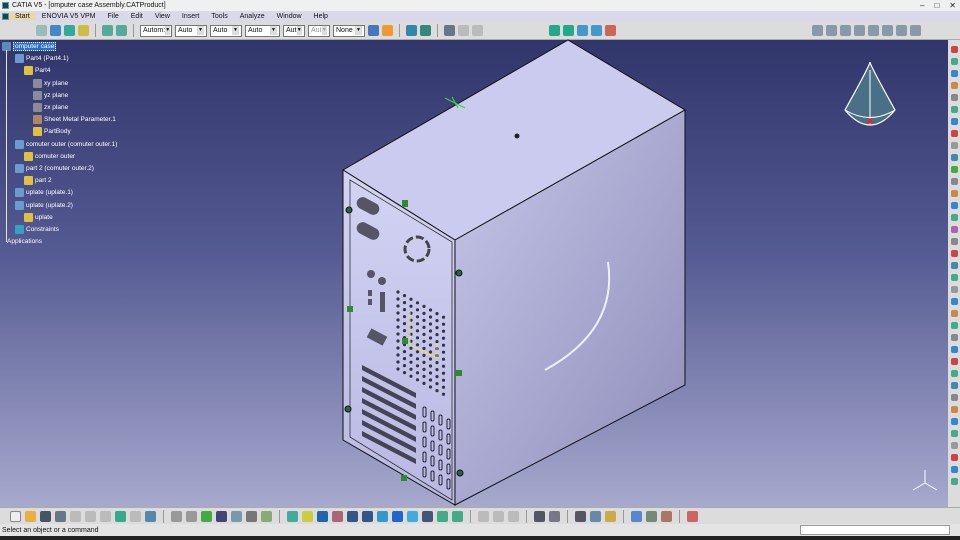 Image resolution: width=960 pixels, height=540 pixels. What do you see at coordinates (397, 516) in the screenshot?
I see `multi-view-icon` at bounding box center [397, 516].